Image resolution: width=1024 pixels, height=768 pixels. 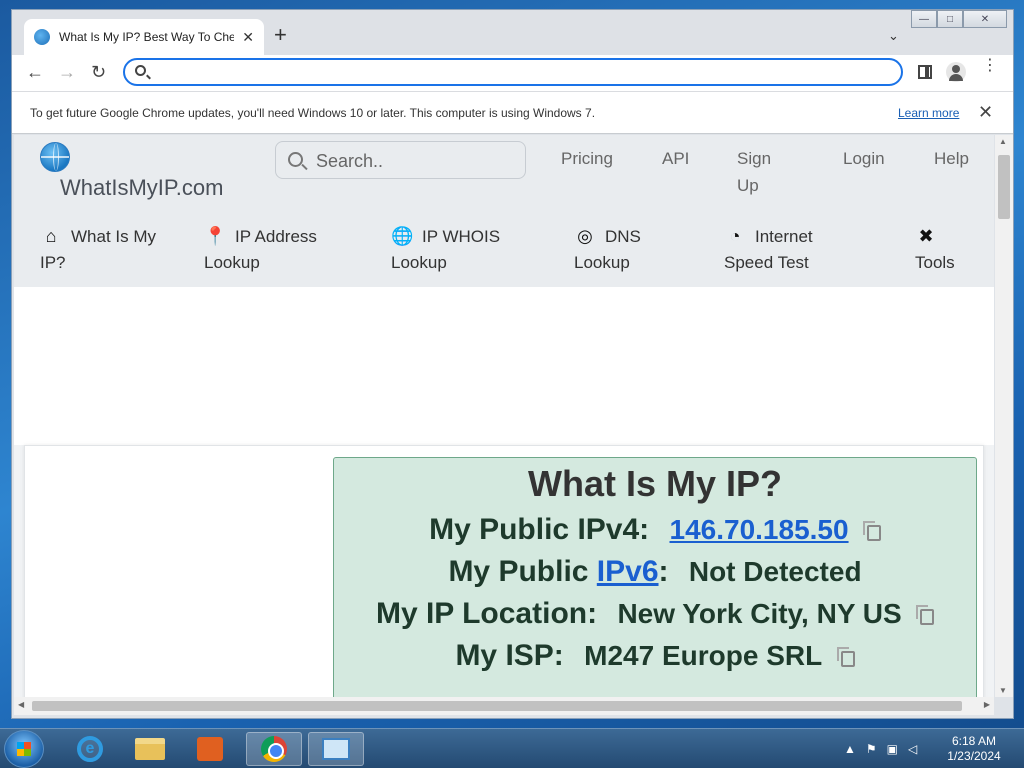 I want to click on learn-more-link: Learn more, so click(x=928, y=113).